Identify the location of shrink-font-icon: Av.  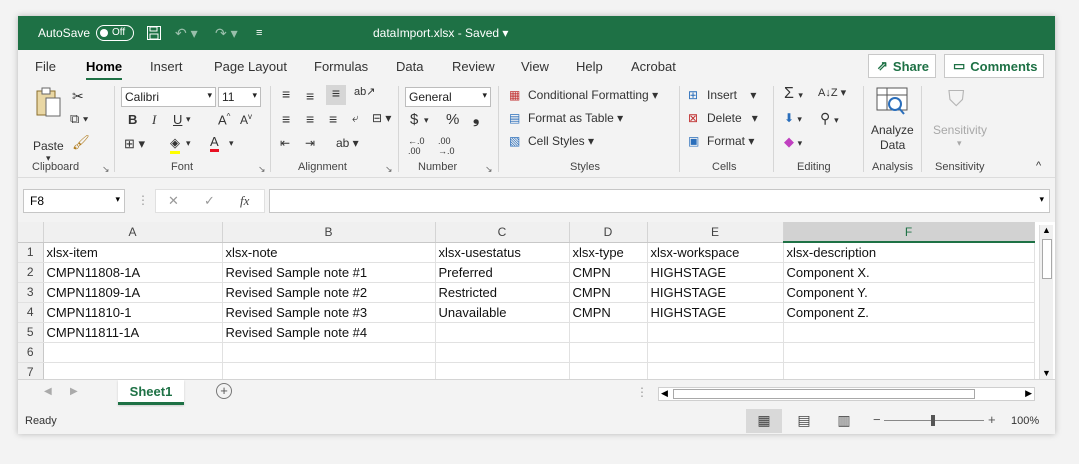
(246, 119).